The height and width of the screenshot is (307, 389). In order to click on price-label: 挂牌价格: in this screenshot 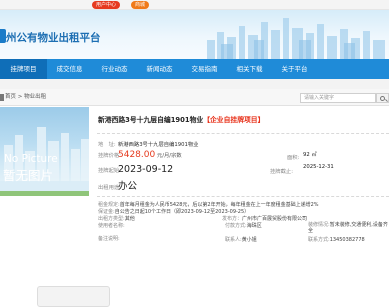, I will do `click(109, 156)`.